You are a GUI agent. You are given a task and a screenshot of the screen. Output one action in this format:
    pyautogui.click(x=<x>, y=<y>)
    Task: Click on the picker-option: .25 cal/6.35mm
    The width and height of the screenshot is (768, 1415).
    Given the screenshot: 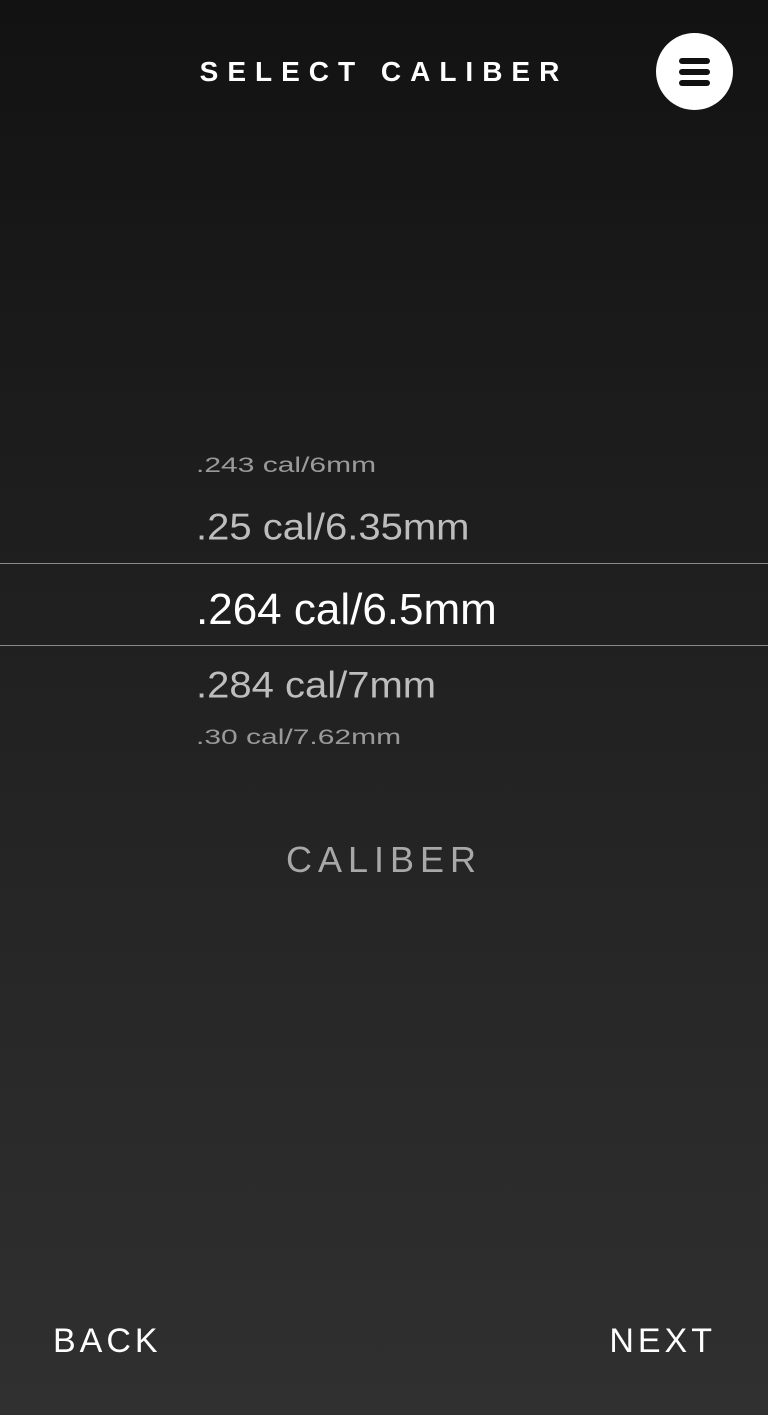 What is the action you would take?
    pyautogui.click(x=332, y=527)
    